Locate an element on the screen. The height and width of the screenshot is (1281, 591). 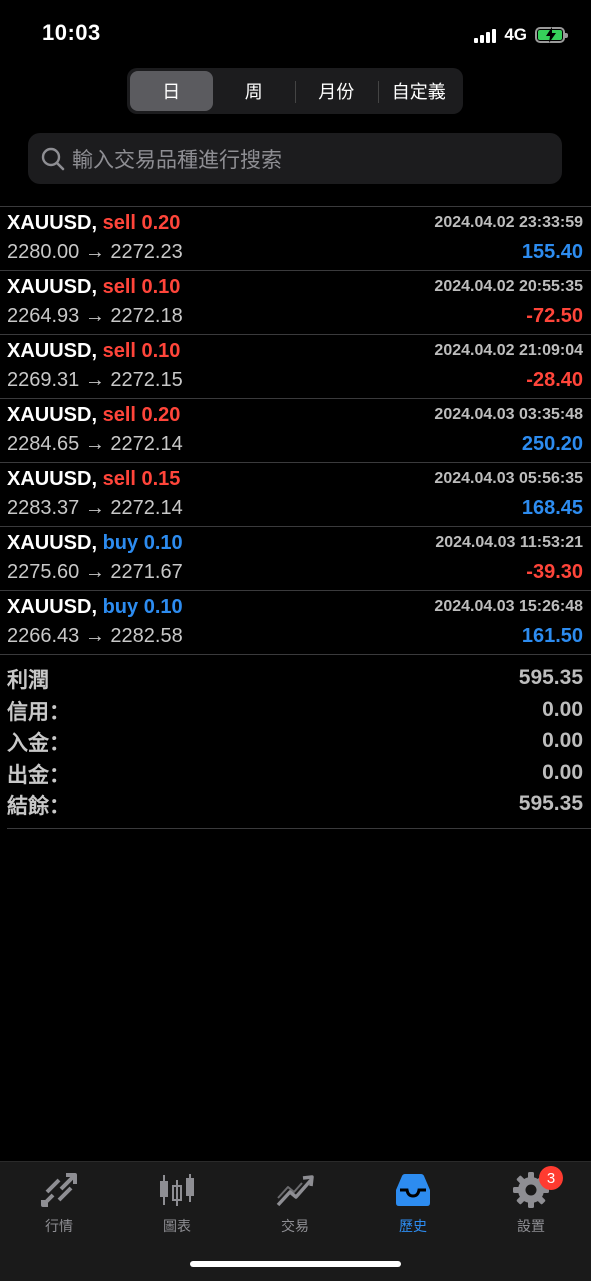
history-inbox-icon is located at coordinates (413, 1190).